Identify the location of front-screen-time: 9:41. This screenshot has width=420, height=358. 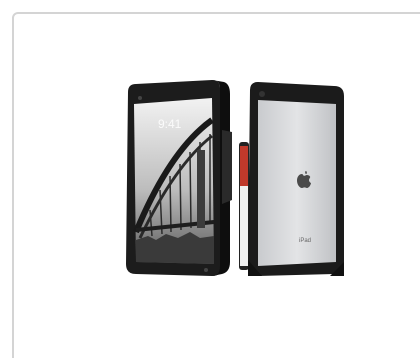
(170, 124).